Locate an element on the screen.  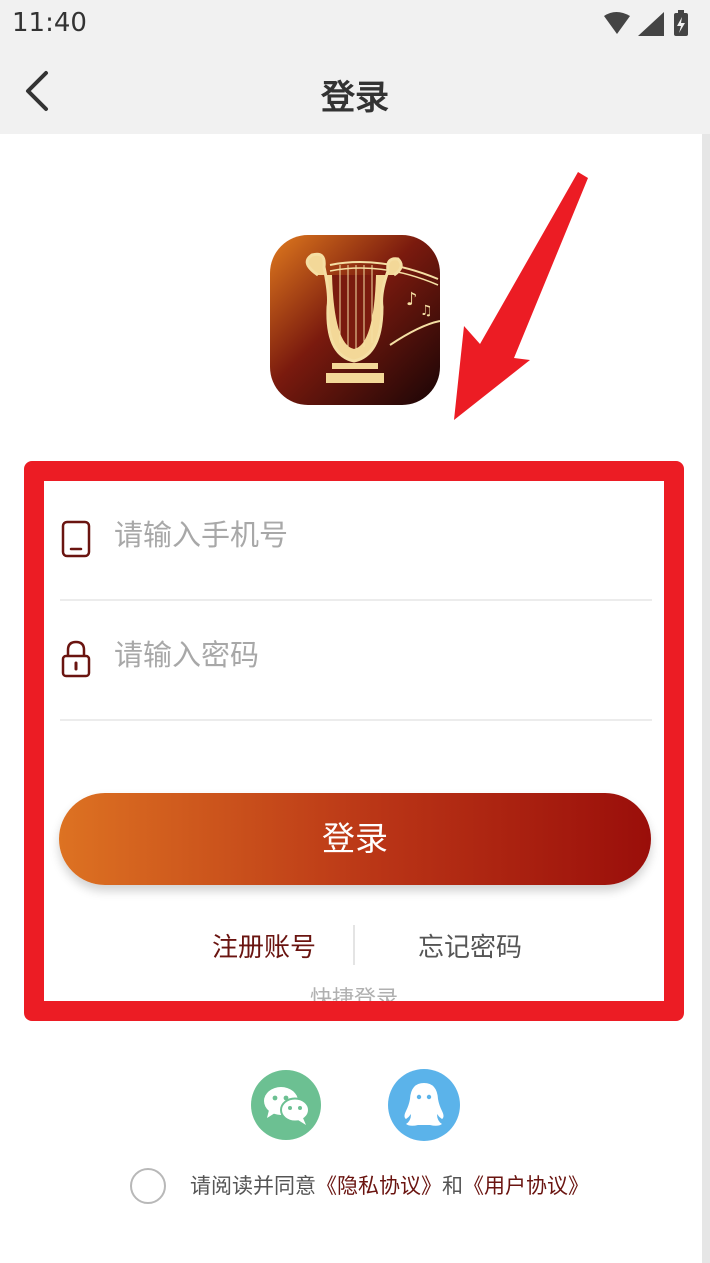
wechat-login-button is located at coordinates (286, 1105).